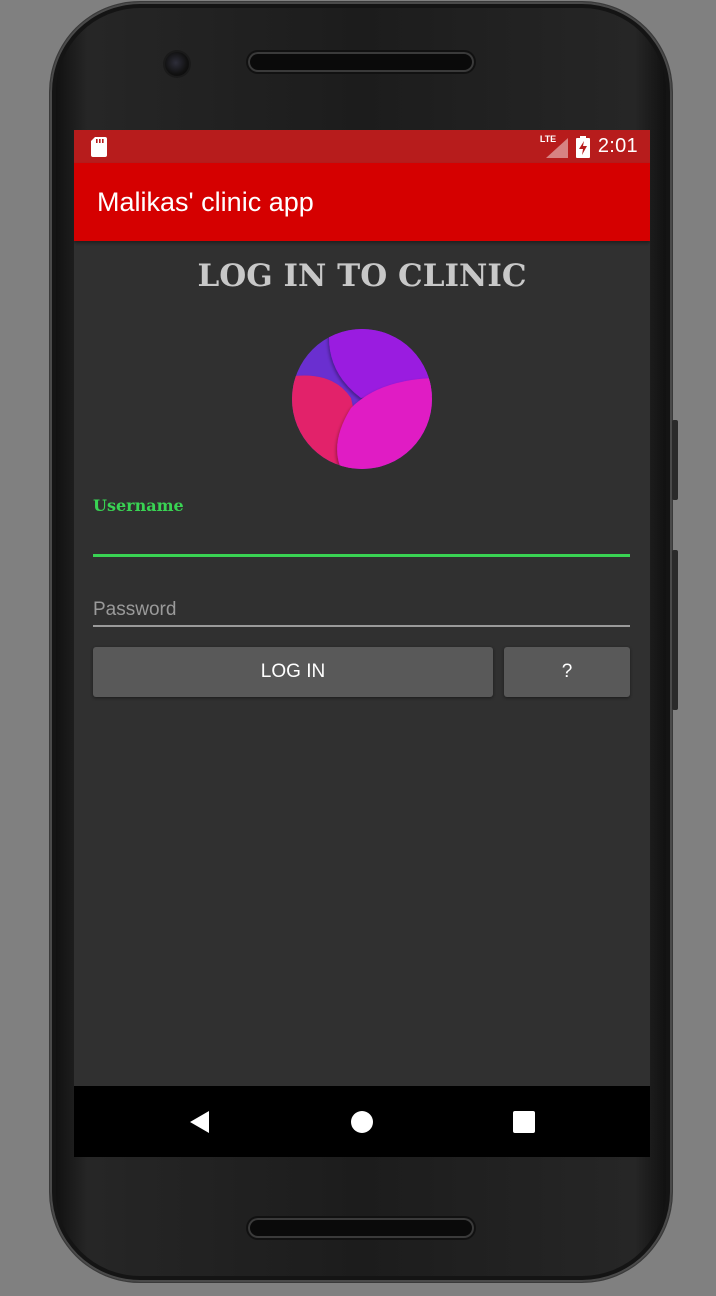  Describe the element at coordinates (361, 555) in the screenshot. I see `username-underline` at that location.